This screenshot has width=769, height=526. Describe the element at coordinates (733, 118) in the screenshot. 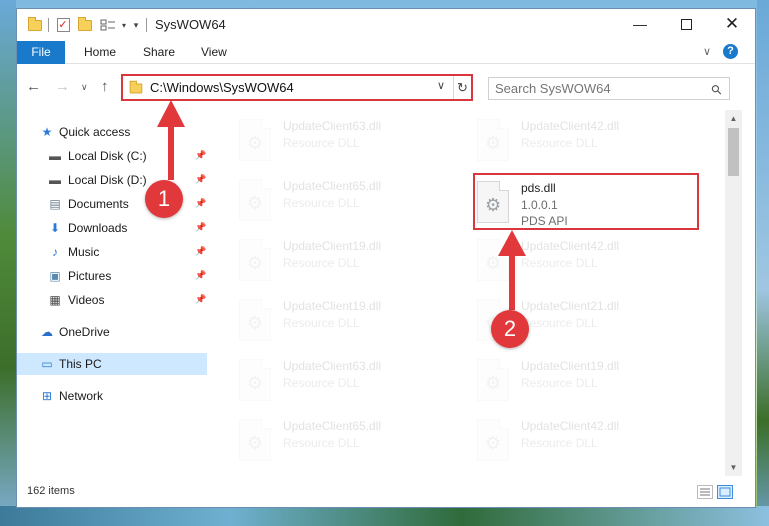

I see `scroll-up-arrow-icon: ▲` at that location.